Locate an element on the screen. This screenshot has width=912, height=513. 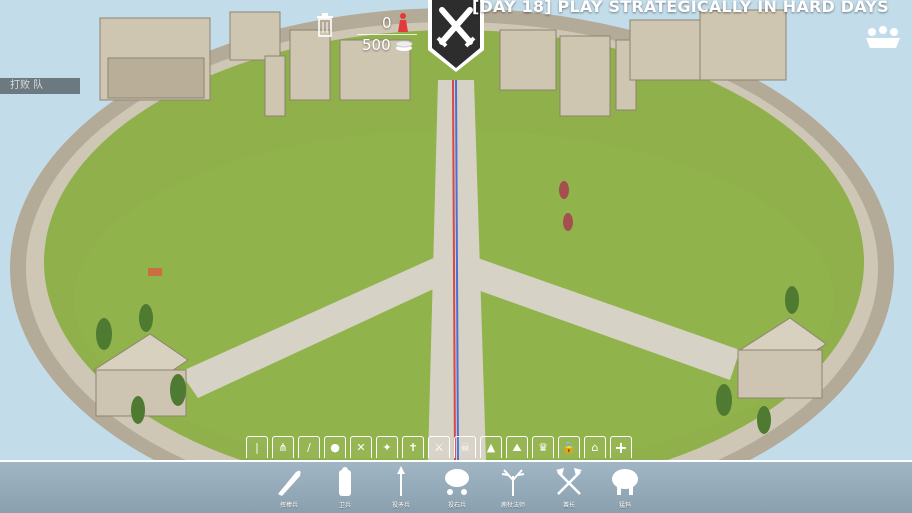
unit-bone-mage: 鹿杖法师 is located at coordinates (513, 488).